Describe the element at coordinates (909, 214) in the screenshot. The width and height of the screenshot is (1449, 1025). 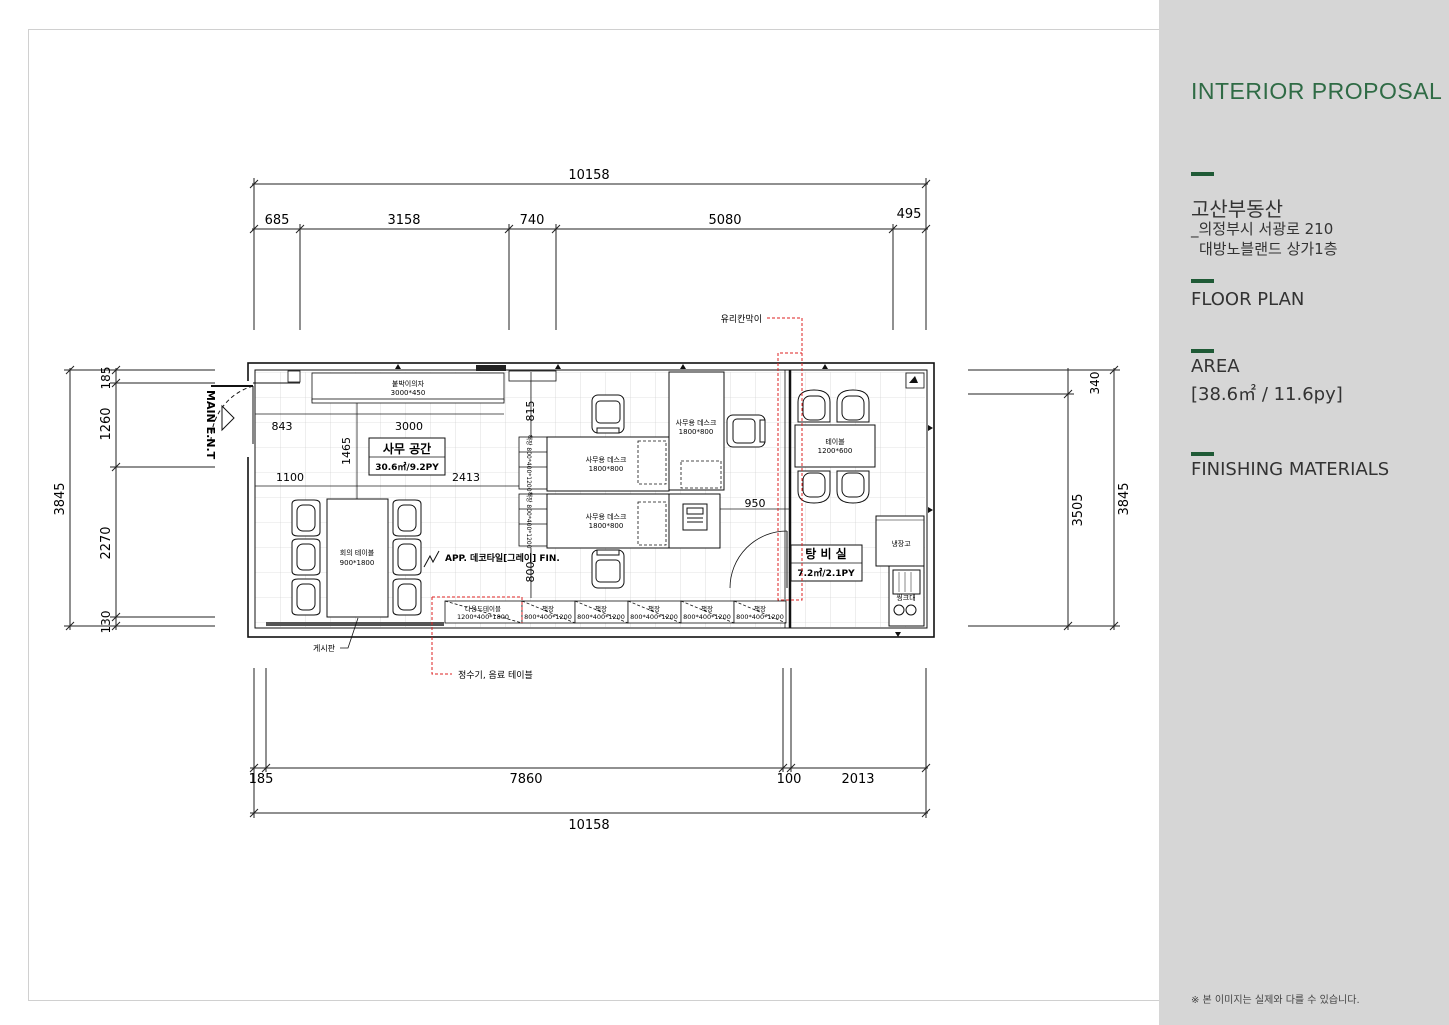
I see `dim-top-5: 495` at that location.